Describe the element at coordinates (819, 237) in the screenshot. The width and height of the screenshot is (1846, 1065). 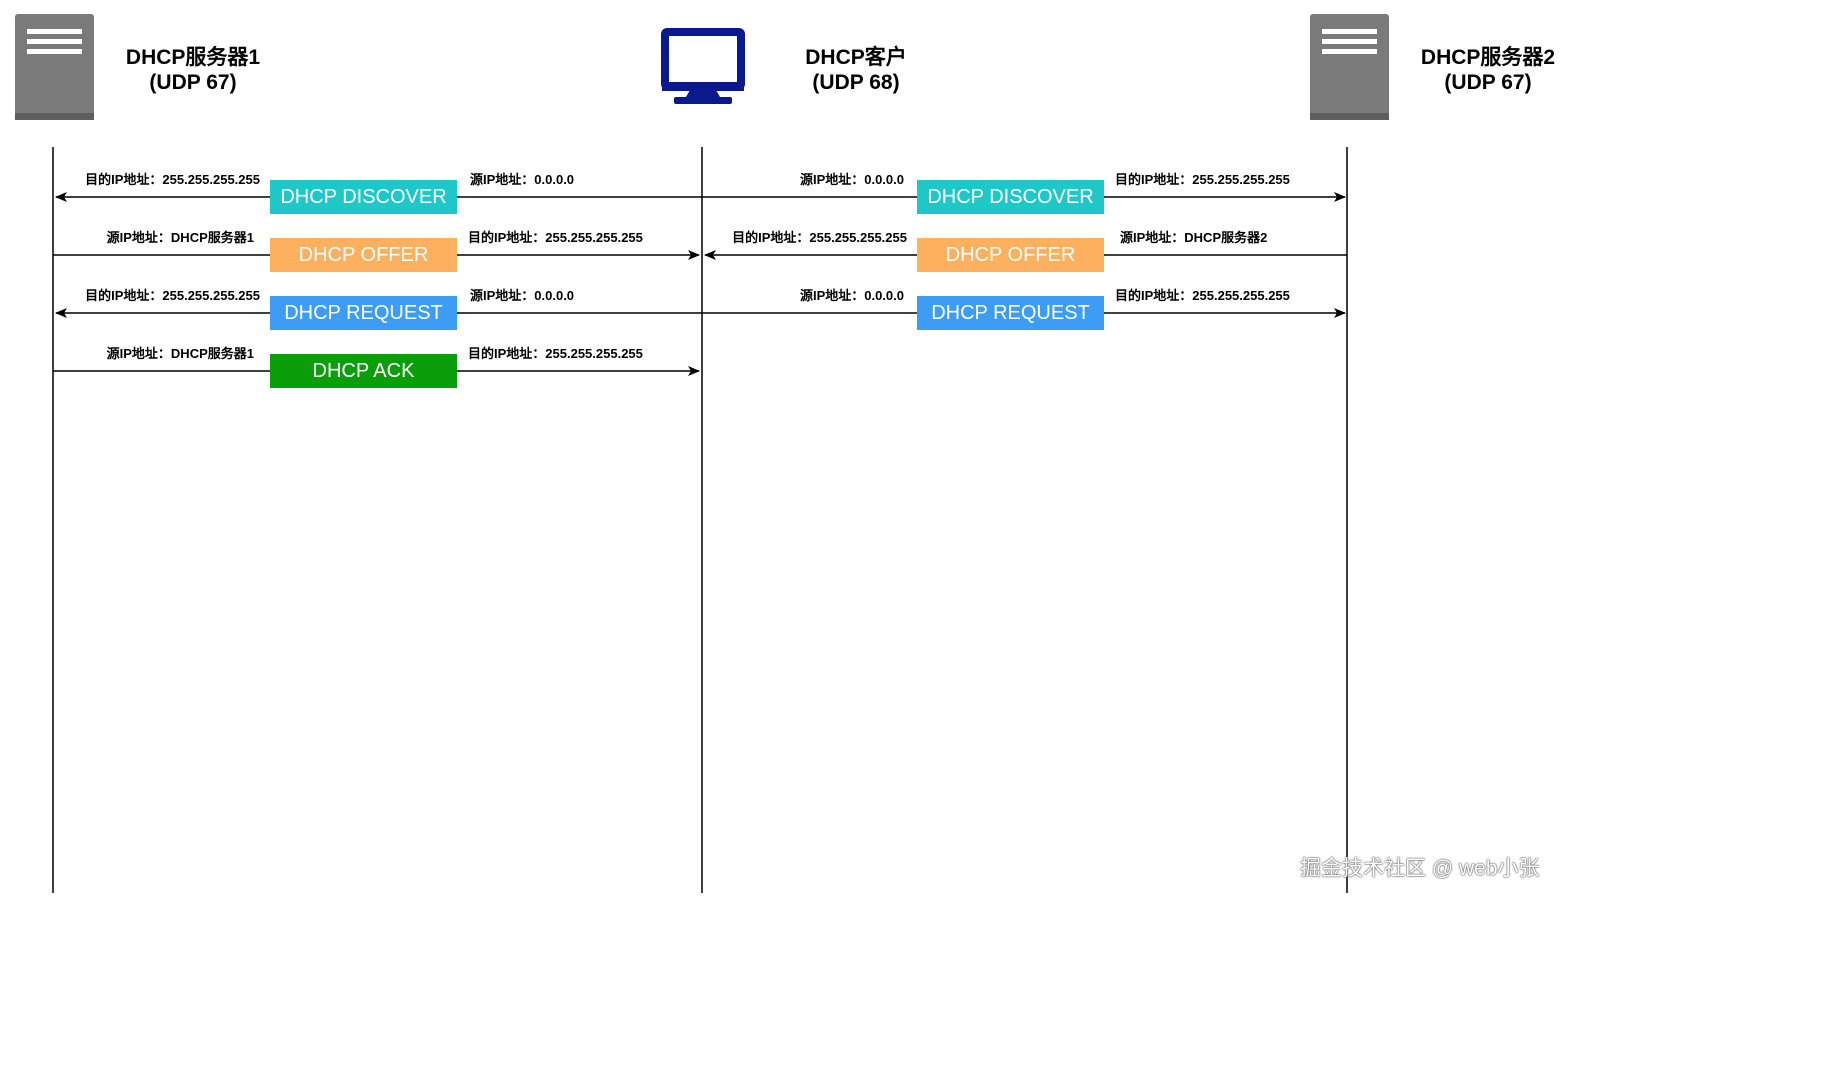
I see `row2-right-dst-address: 目的IP地址：255.255.255.255` at that location.